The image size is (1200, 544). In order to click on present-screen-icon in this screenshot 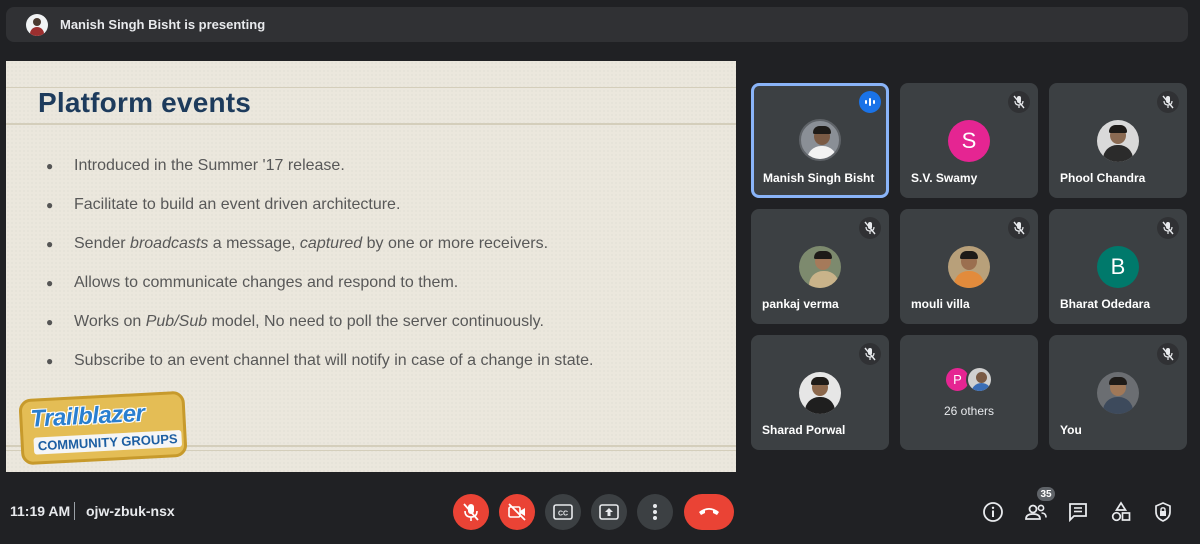, I will do `click(609, 512)`.